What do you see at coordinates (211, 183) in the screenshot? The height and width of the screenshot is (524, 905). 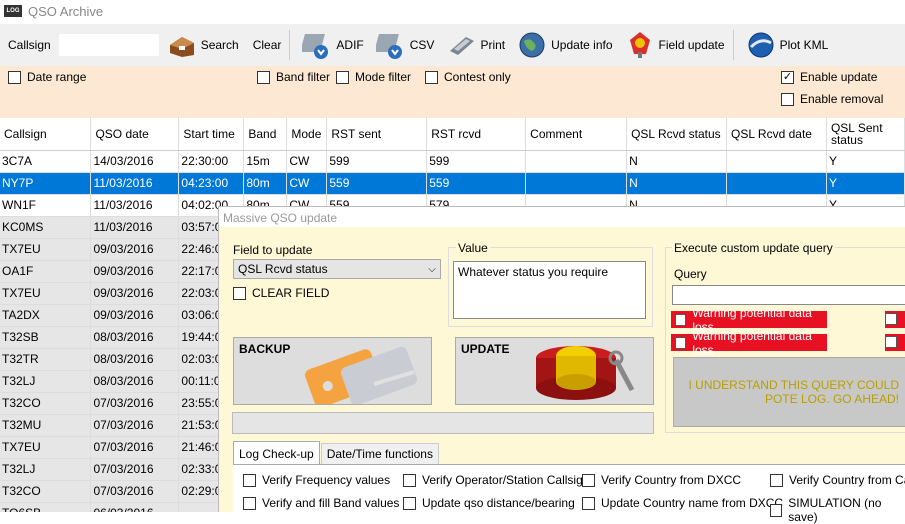 I see `table-cell: 04:23:00` at bounding box center [211, 183].